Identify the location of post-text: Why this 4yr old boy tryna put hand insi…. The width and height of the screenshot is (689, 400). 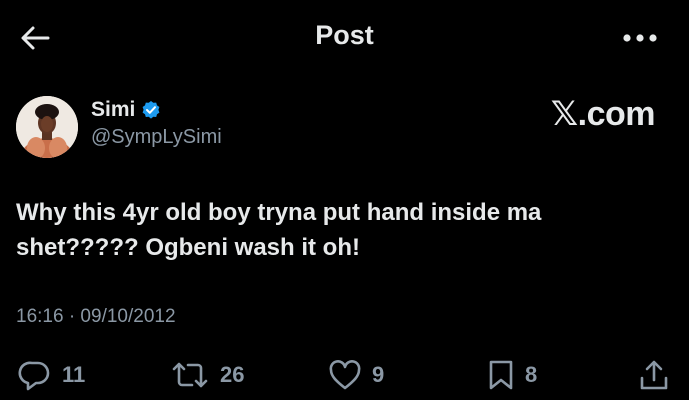
(279, 230).